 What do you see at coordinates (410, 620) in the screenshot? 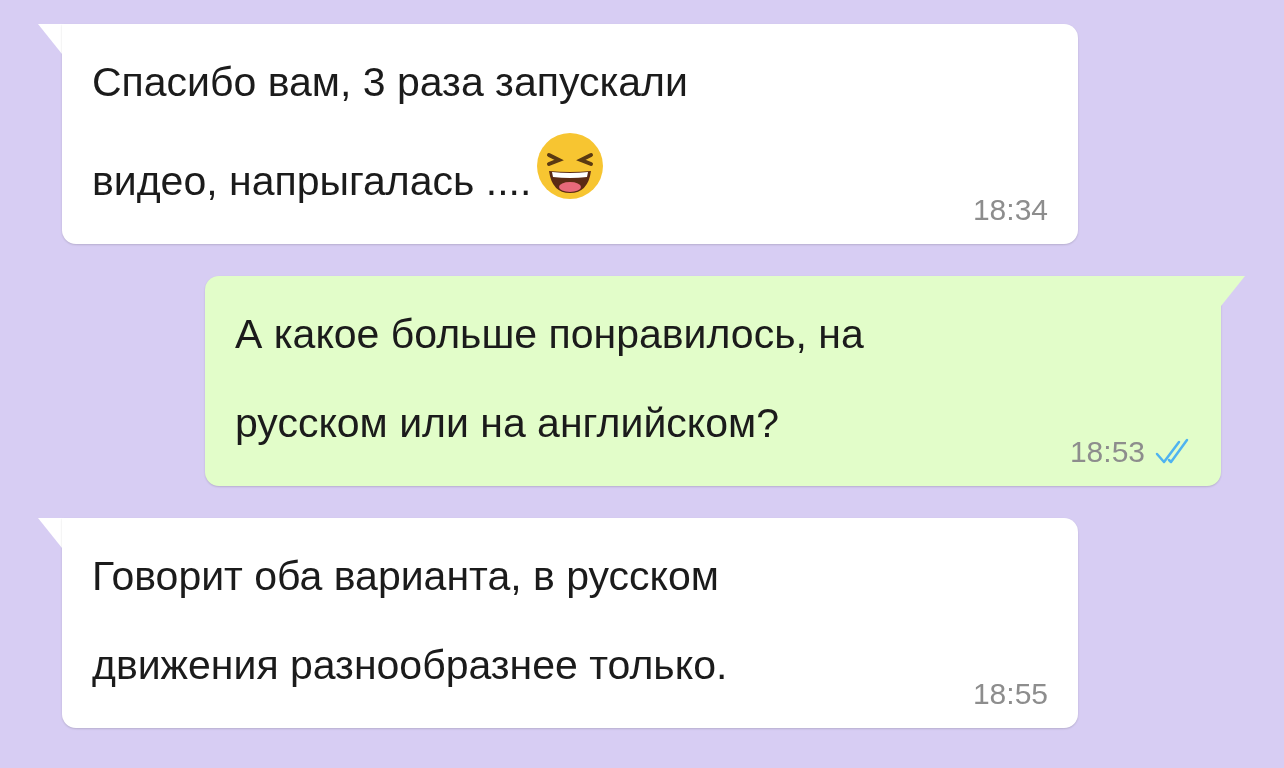
I see `message-text: Говорит оба варианта, в русском движения разнообразнее только.` at bounding box center [410, 620].